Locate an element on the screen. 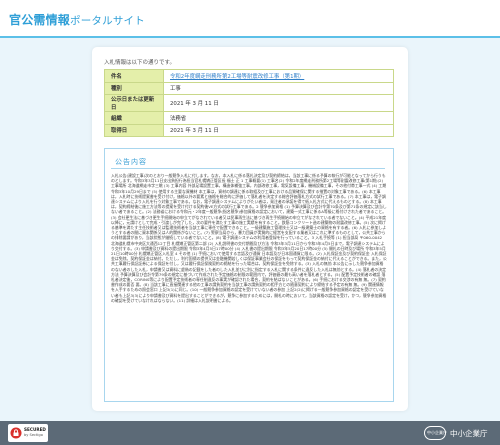 Image resolution: width=500 pixels, height=445 pixels. agency-mark-icon: 中小企業庁 is located at coordinates (435, 433).